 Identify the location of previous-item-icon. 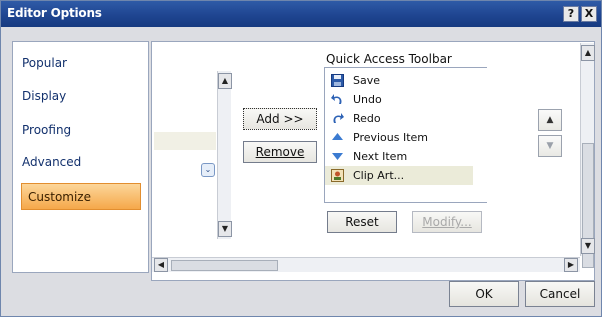
(337, 136).